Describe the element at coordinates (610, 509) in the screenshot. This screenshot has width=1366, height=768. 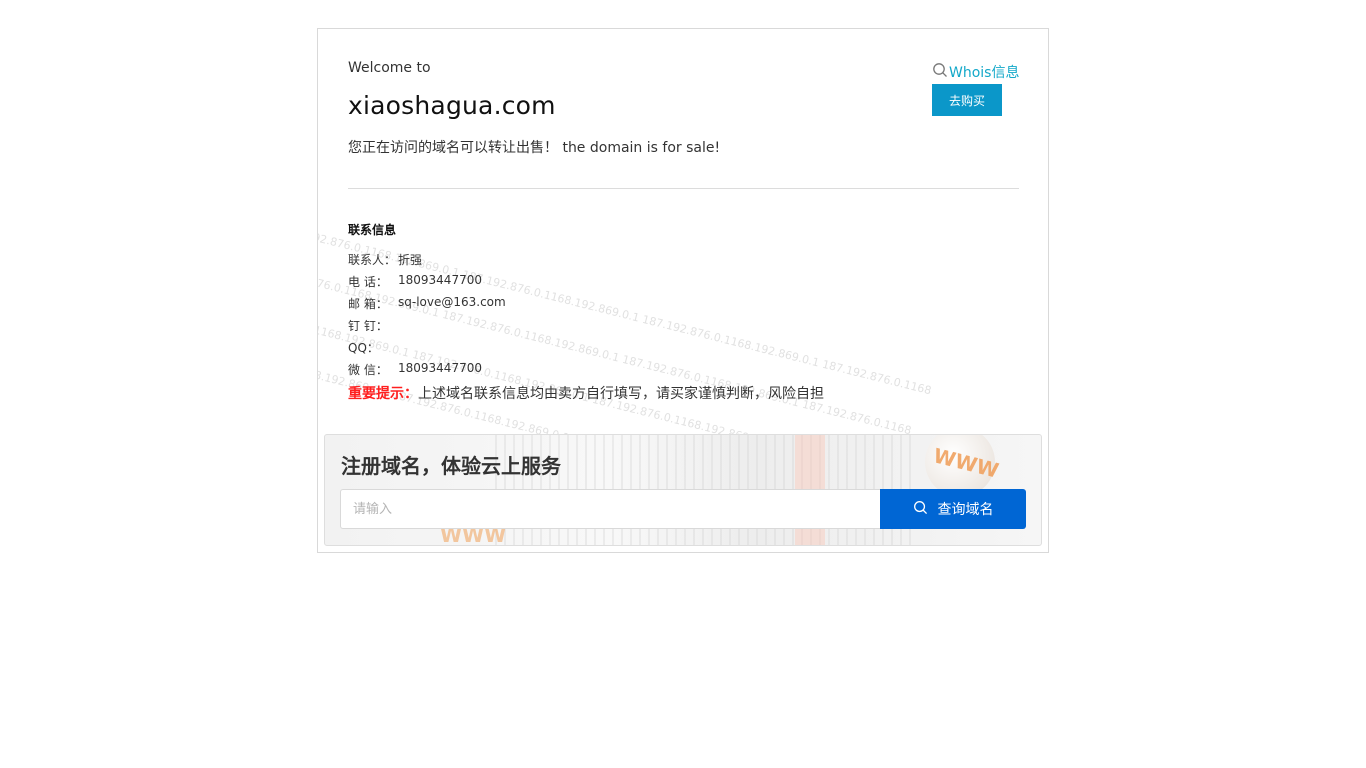
I see `domain-search-input` at that location.